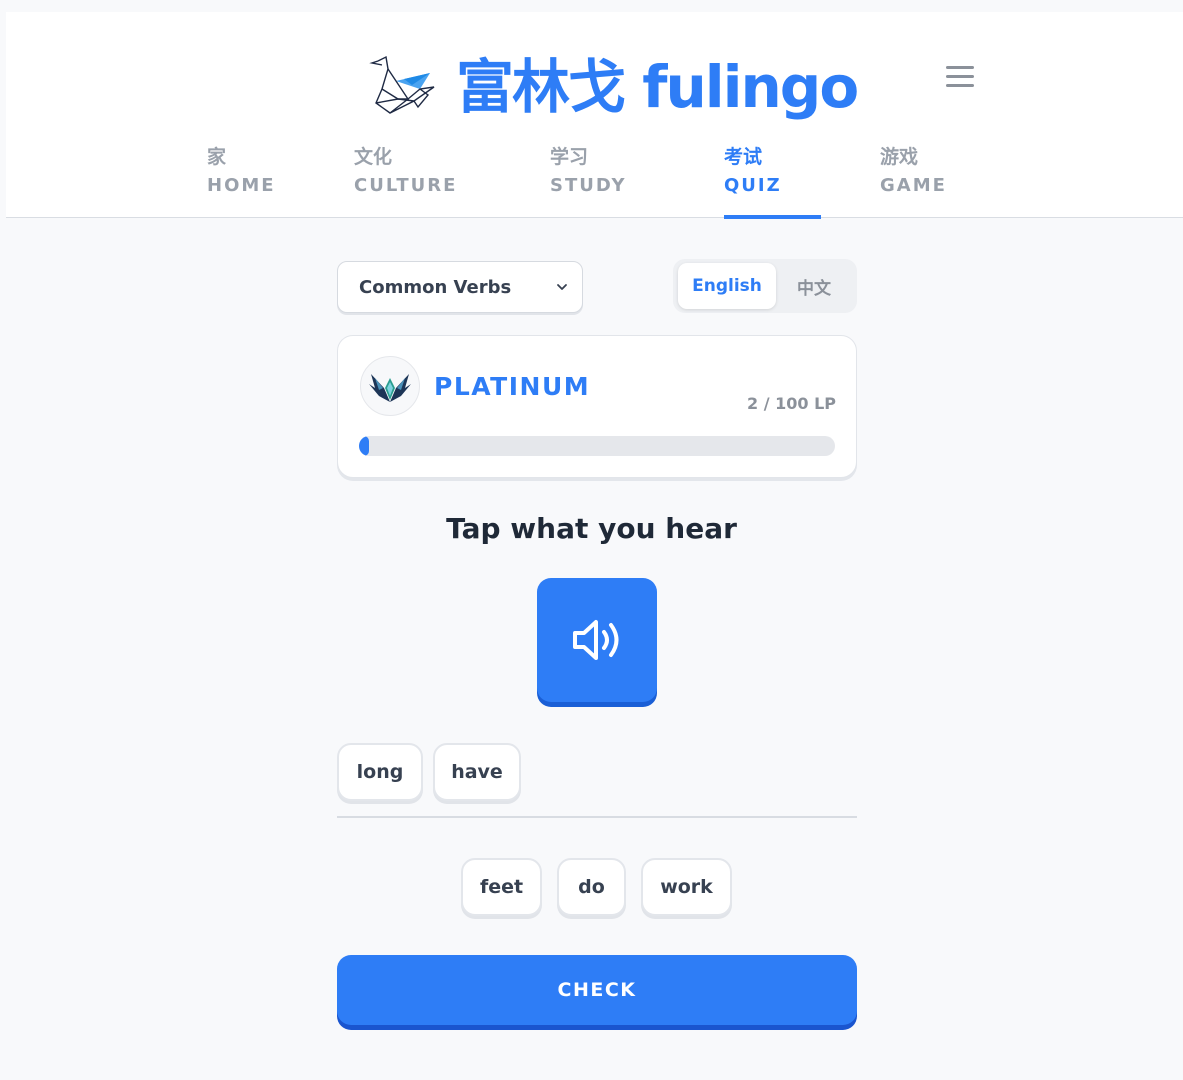 This screenshot has height=1080, width=1183. I want to click on word-bank-chip: feet, so click(501, 887).